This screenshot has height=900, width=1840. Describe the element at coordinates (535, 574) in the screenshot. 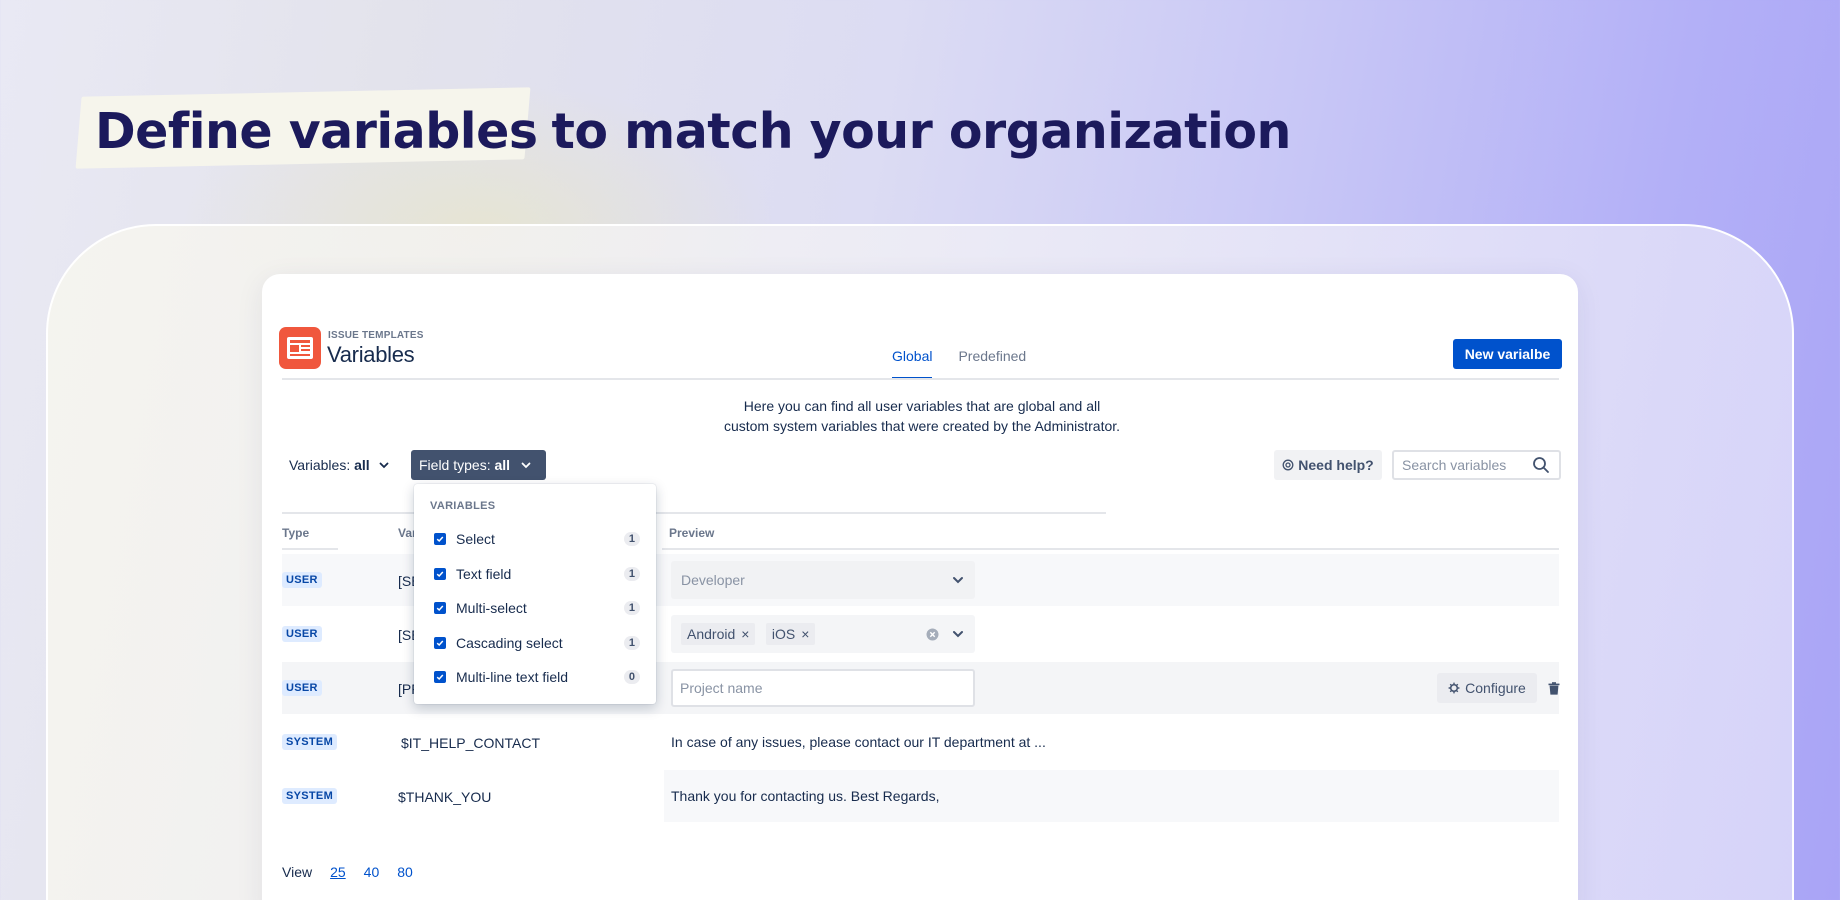

I see `dropdown-item-text-field: Text field 1` at that location.